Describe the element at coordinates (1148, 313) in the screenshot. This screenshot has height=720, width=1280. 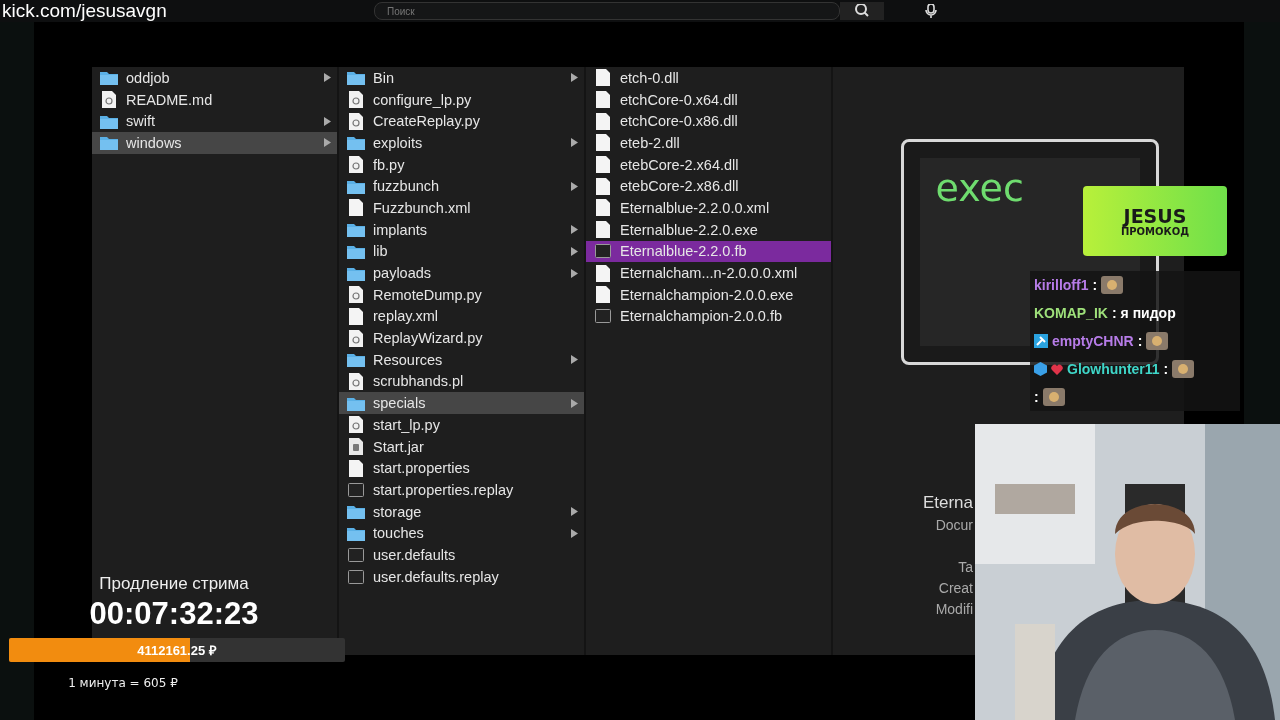
I see `chat-text: я пидор` at that location.